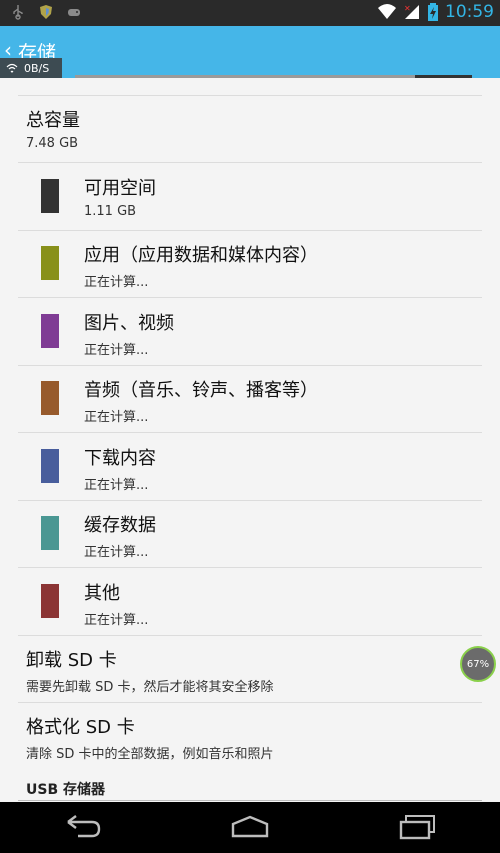 The image size is (500, 853). I want to click on signal-icon: ✕, so click(411, 11).